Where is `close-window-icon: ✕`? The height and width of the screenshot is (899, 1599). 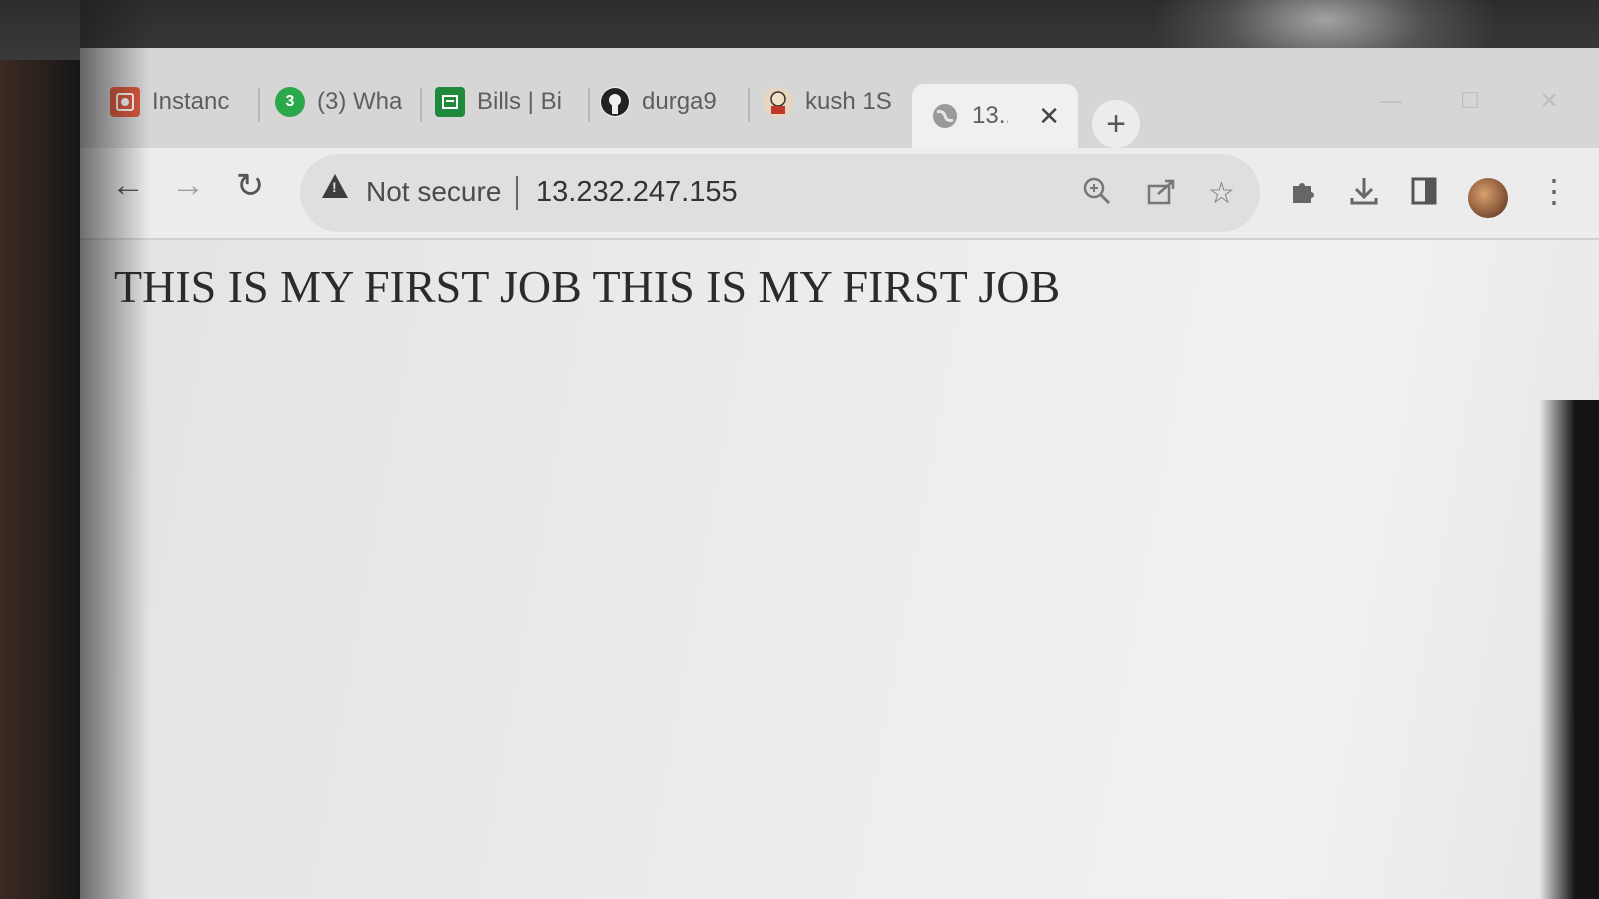 close-window-icon: ✕ is located at coordinates (1549, 101).